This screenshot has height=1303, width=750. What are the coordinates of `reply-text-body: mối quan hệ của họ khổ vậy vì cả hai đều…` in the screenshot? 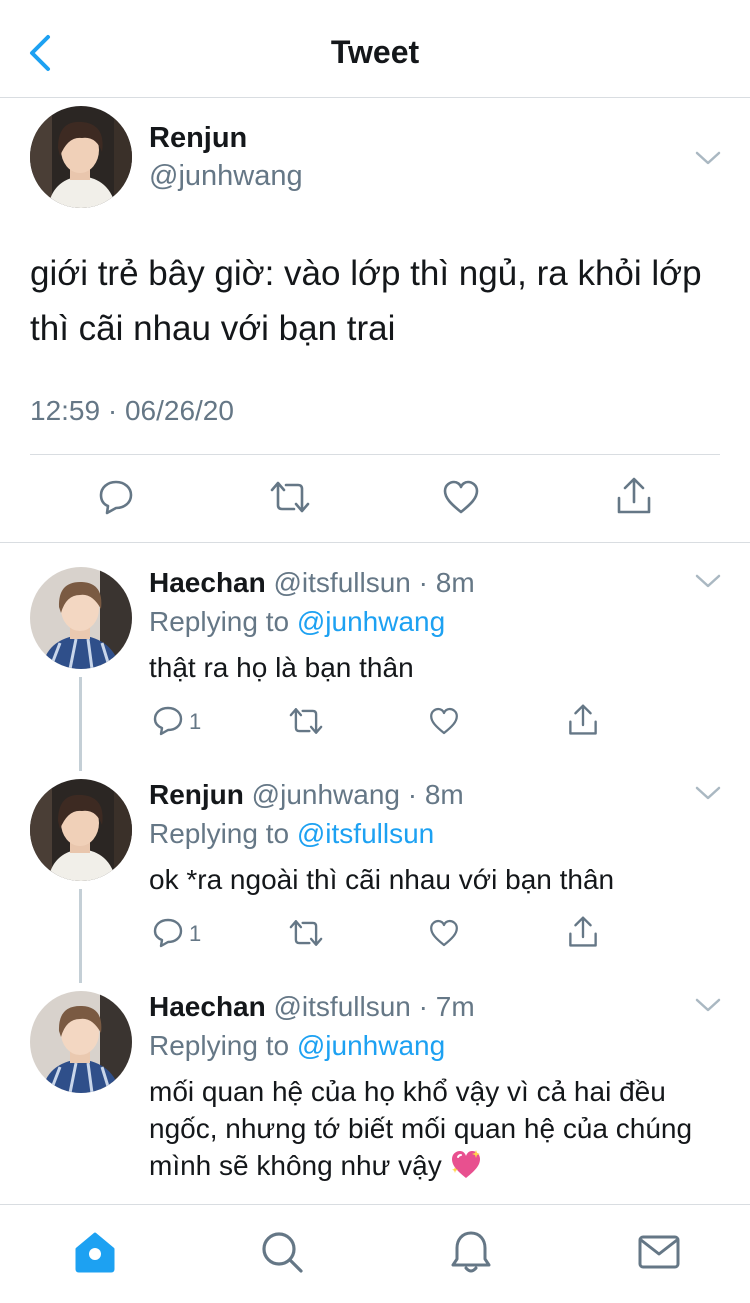 It's located at (421, 1128).